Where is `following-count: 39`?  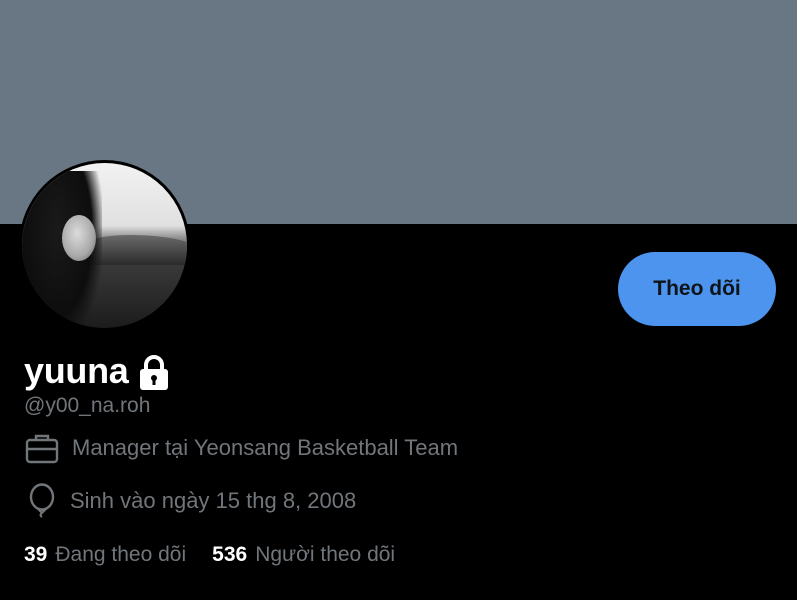
following-count: 39 is located at coordinates (36, 554).